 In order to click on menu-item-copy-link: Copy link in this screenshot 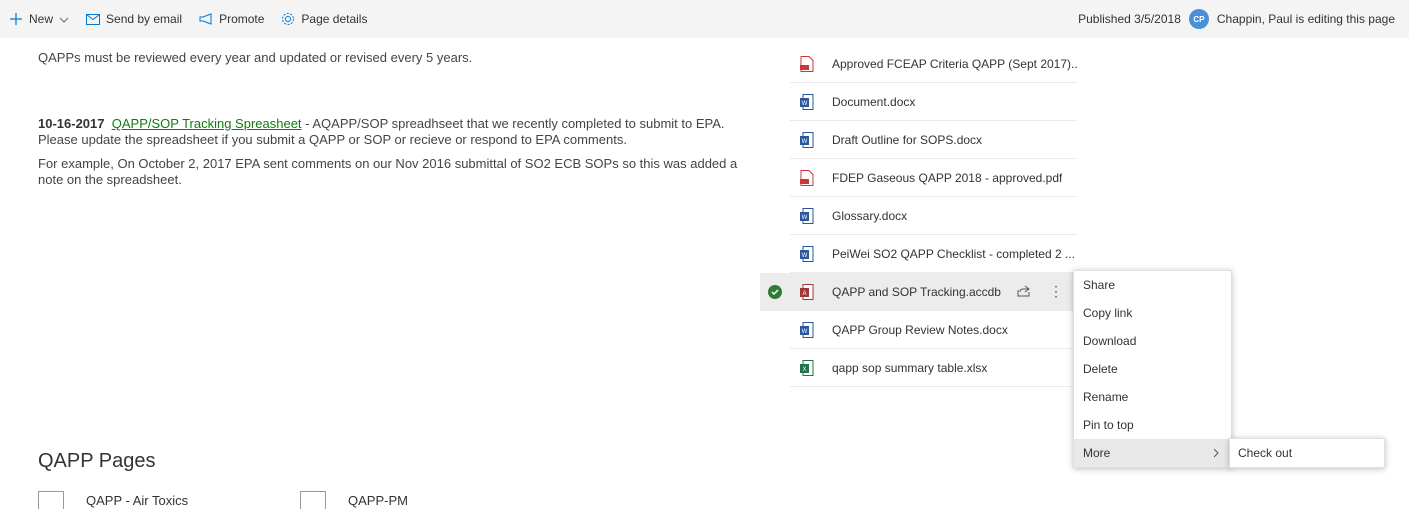, I will do `click(1152, 313)`.